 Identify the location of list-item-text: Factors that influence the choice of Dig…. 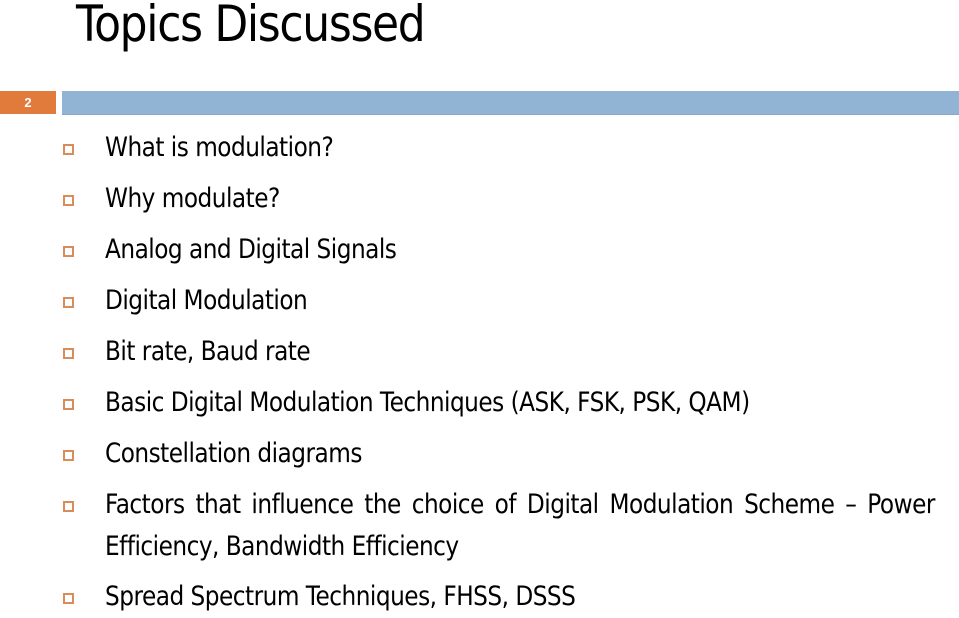
(520, 525).